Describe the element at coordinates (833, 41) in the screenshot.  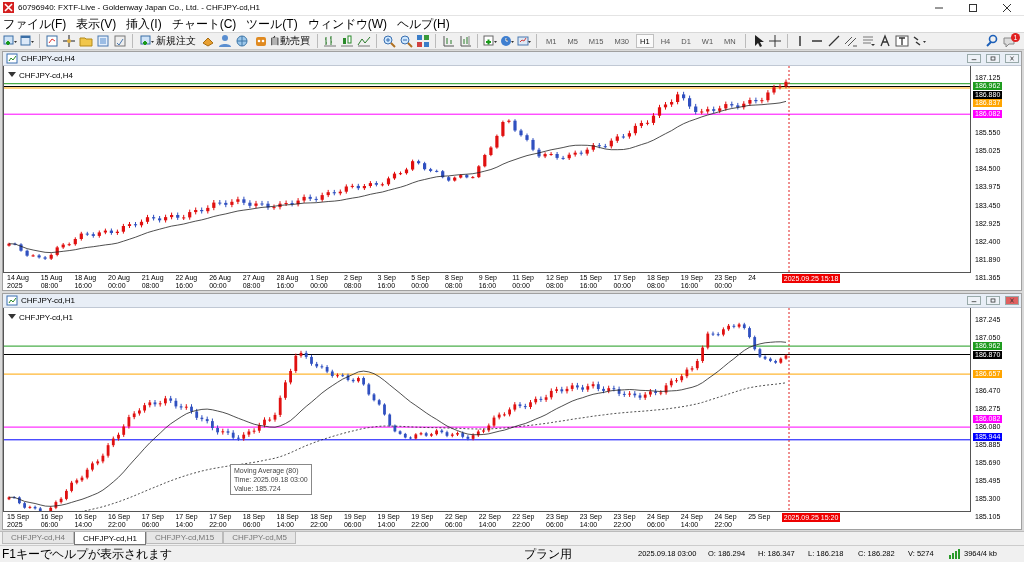
I see `trendline-icon` at that location.